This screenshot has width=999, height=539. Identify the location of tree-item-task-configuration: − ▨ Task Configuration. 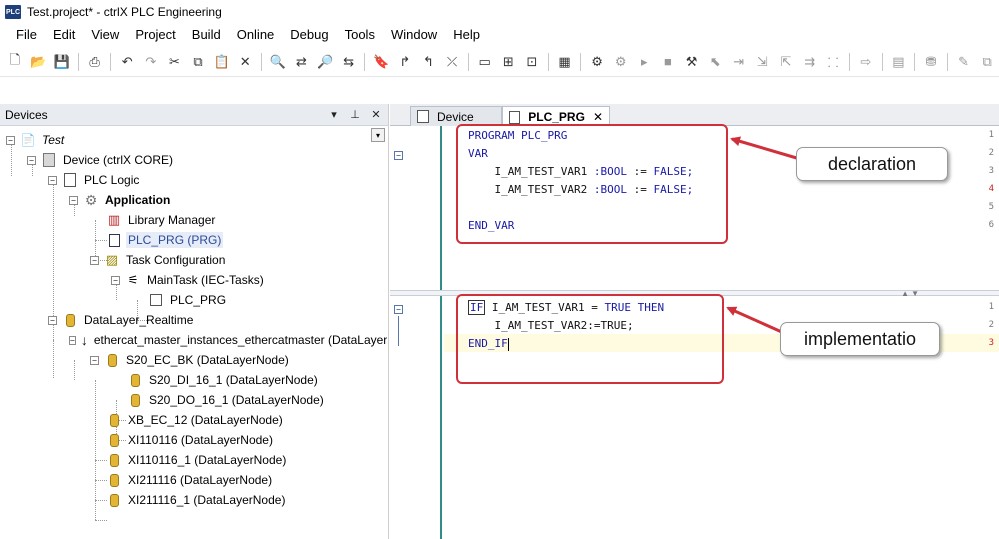
(158, 260).